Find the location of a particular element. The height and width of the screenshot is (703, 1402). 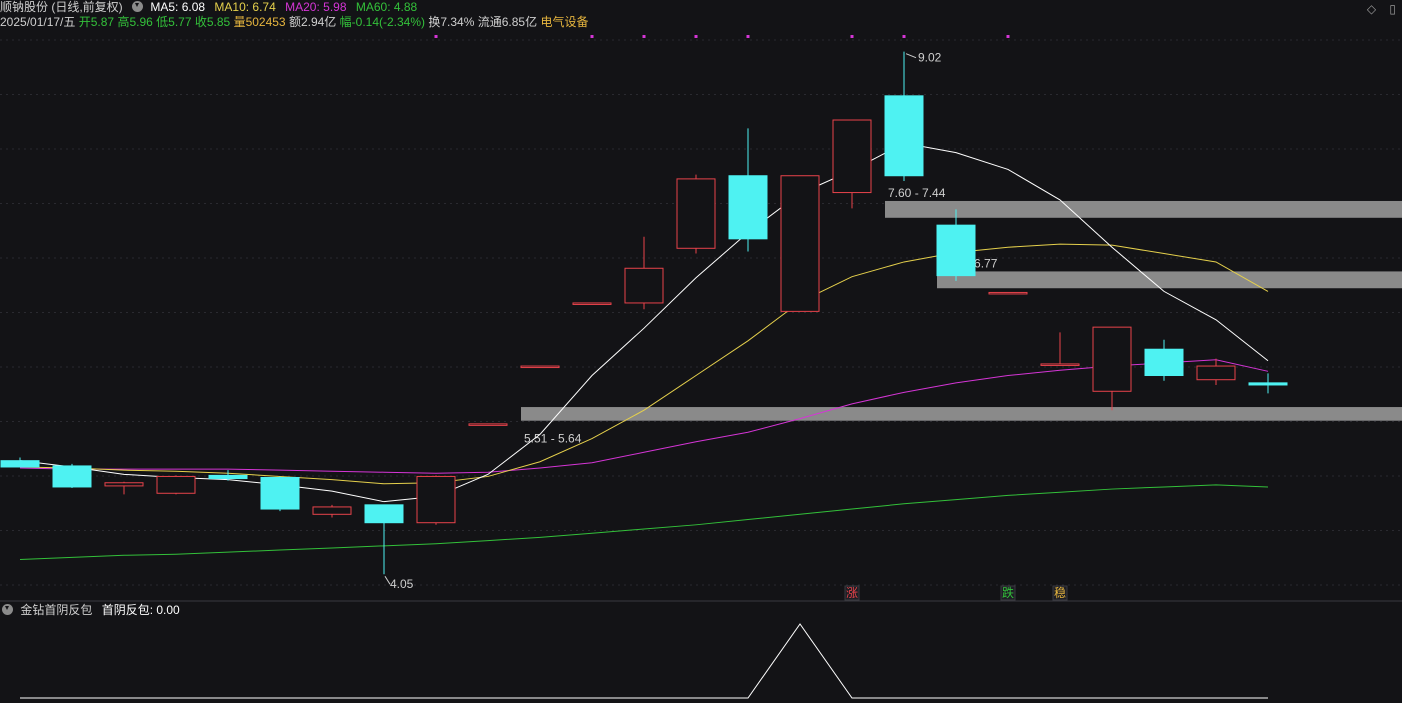

signal-marker: 稳 is located at coordinates (1060, 592).